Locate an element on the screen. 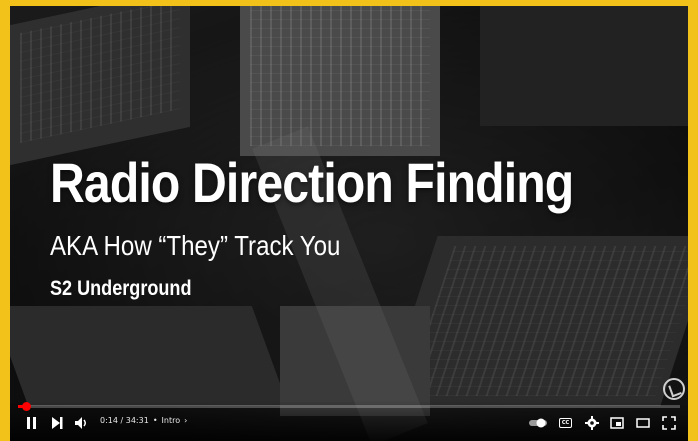  miniplayer-button is located at coordinates (617, 423).